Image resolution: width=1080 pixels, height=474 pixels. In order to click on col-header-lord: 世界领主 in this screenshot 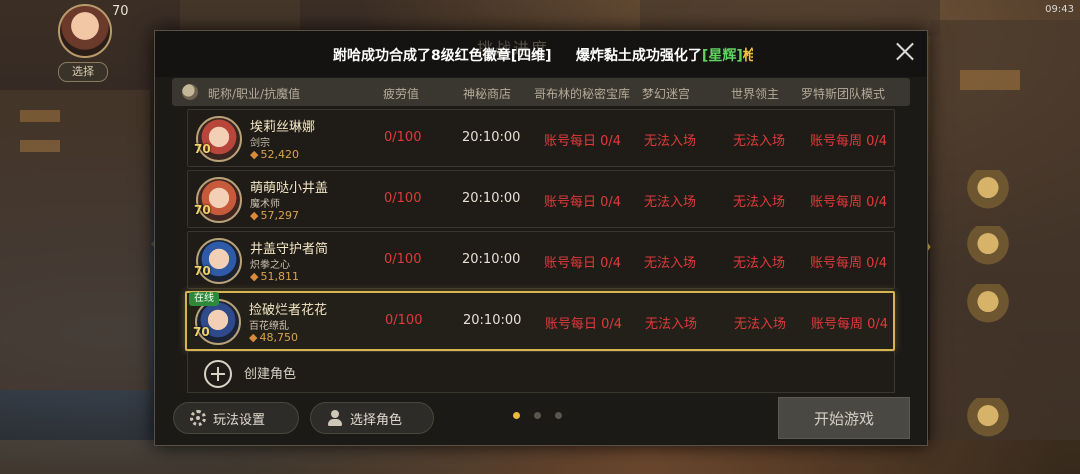, I will do `click(755, 94)`.